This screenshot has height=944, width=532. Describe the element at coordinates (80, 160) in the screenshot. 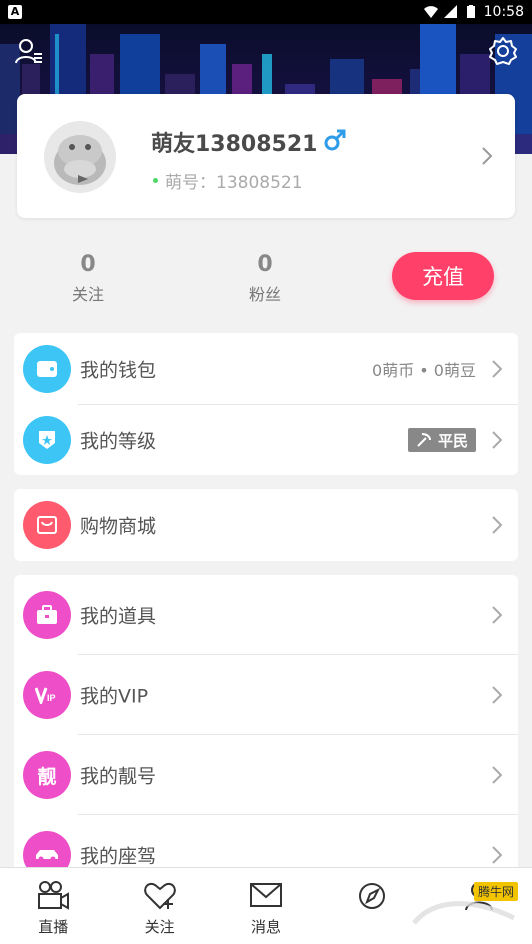

I see `hippo-avatar-icon` at that location.